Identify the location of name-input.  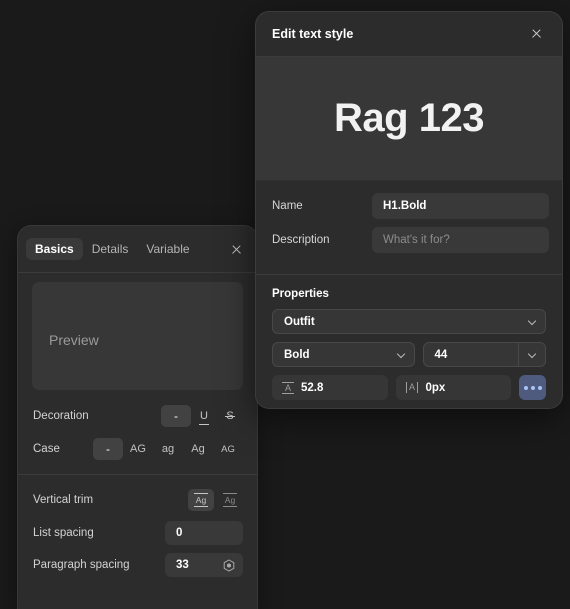
(460, 206).